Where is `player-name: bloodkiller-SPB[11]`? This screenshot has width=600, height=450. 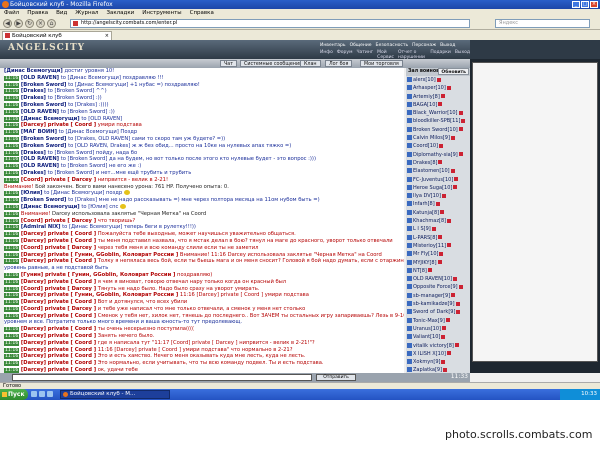 player-name: bloodkiller-SPB[11] is located at coordinates (436, 121).